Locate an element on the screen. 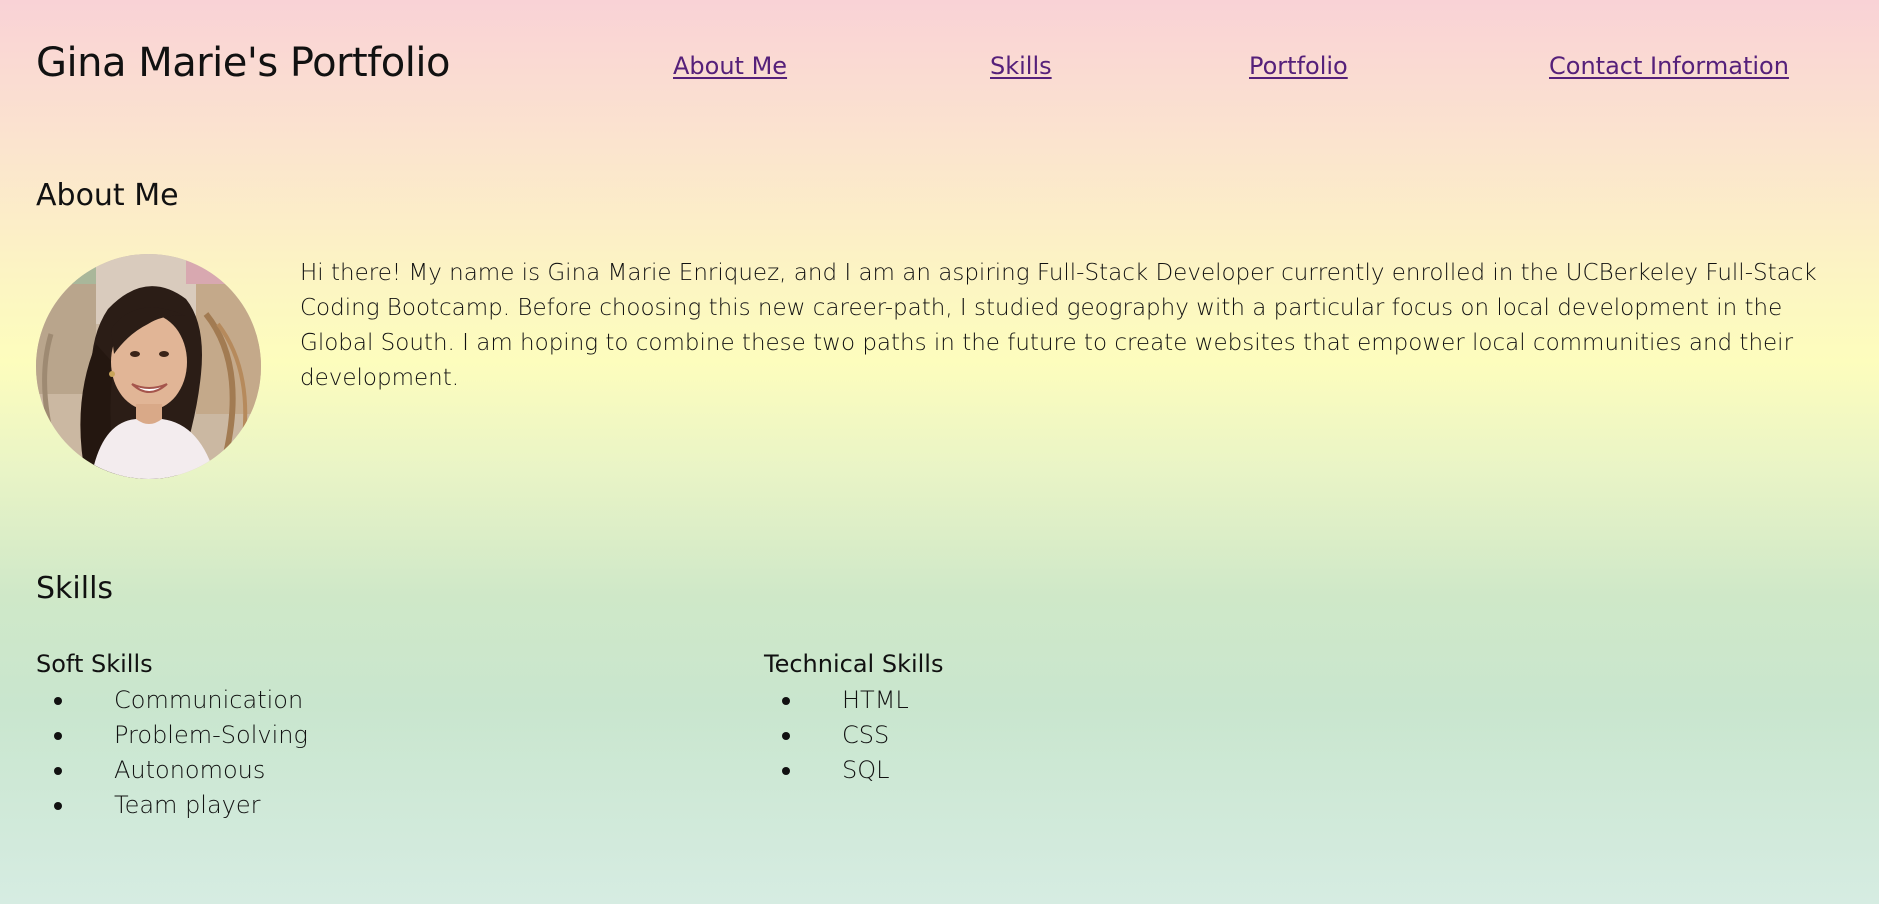 This screenshot has height=904, width=1879. nav-link-portfolio: Portfolio is located at coordinates (1298, 66).